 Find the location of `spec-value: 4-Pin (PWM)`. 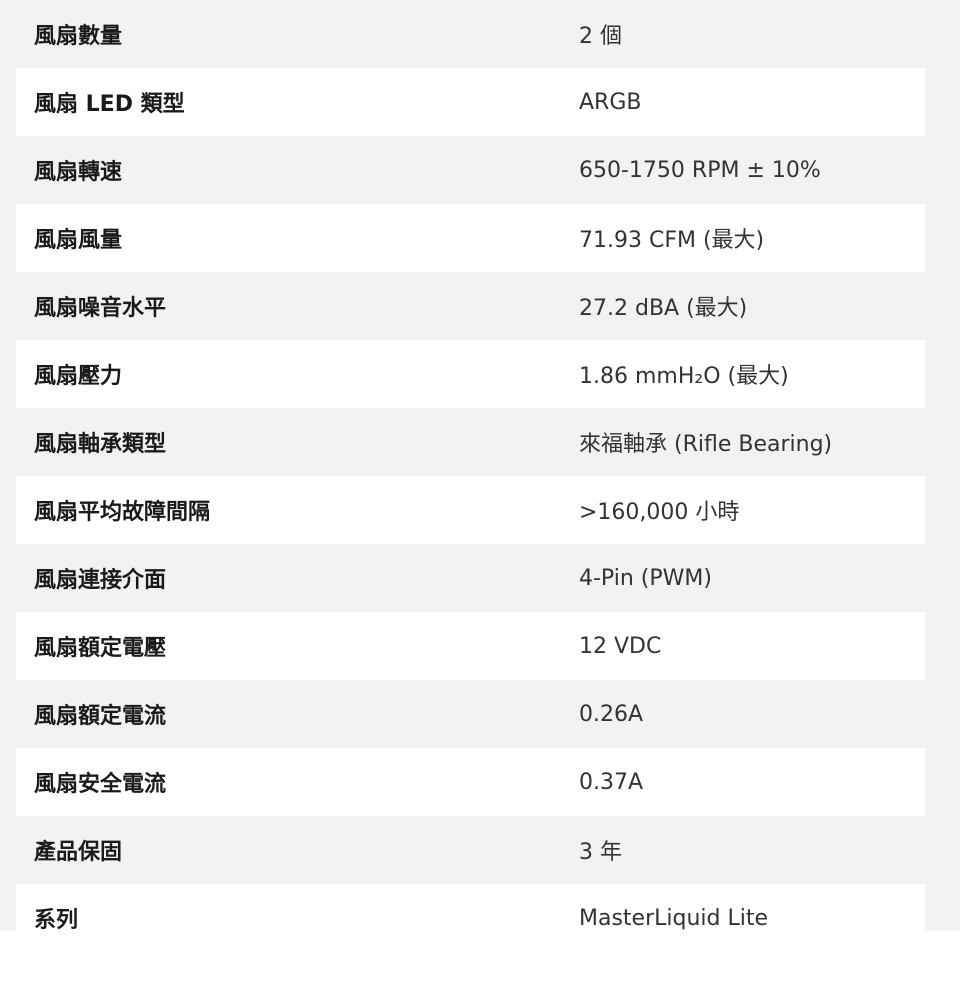

spec-value: 4-Pin (PWM) is located at coordinates (645, 578).